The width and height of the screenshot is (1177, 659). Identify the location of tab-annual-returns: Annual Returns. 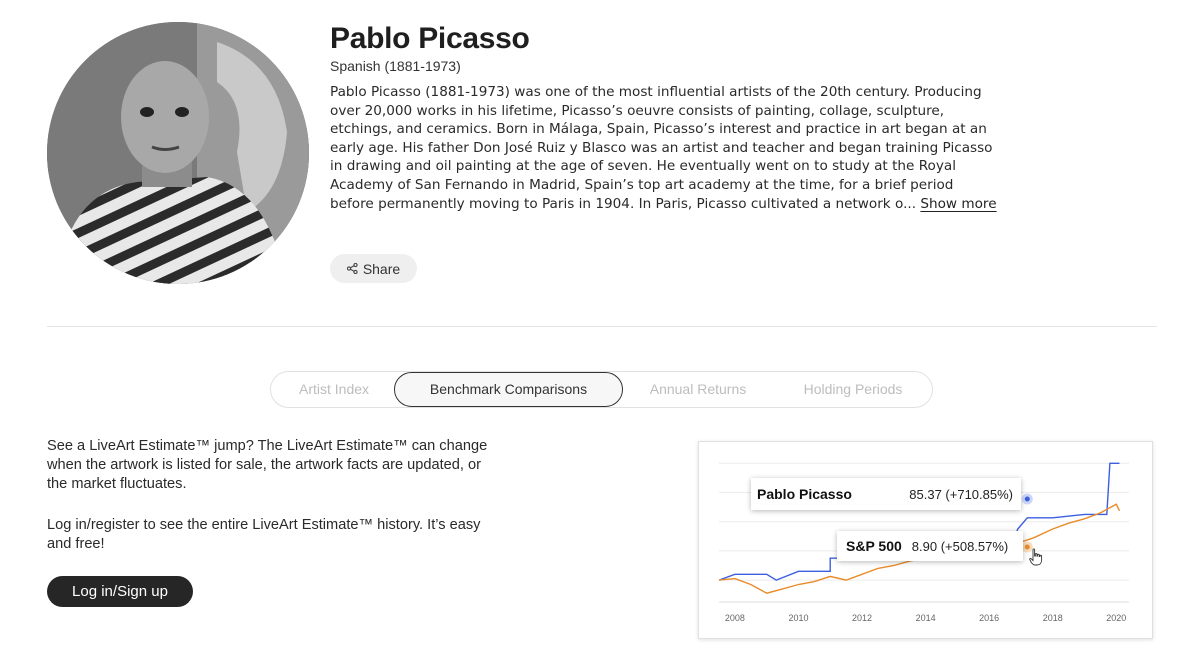
(698, 389).